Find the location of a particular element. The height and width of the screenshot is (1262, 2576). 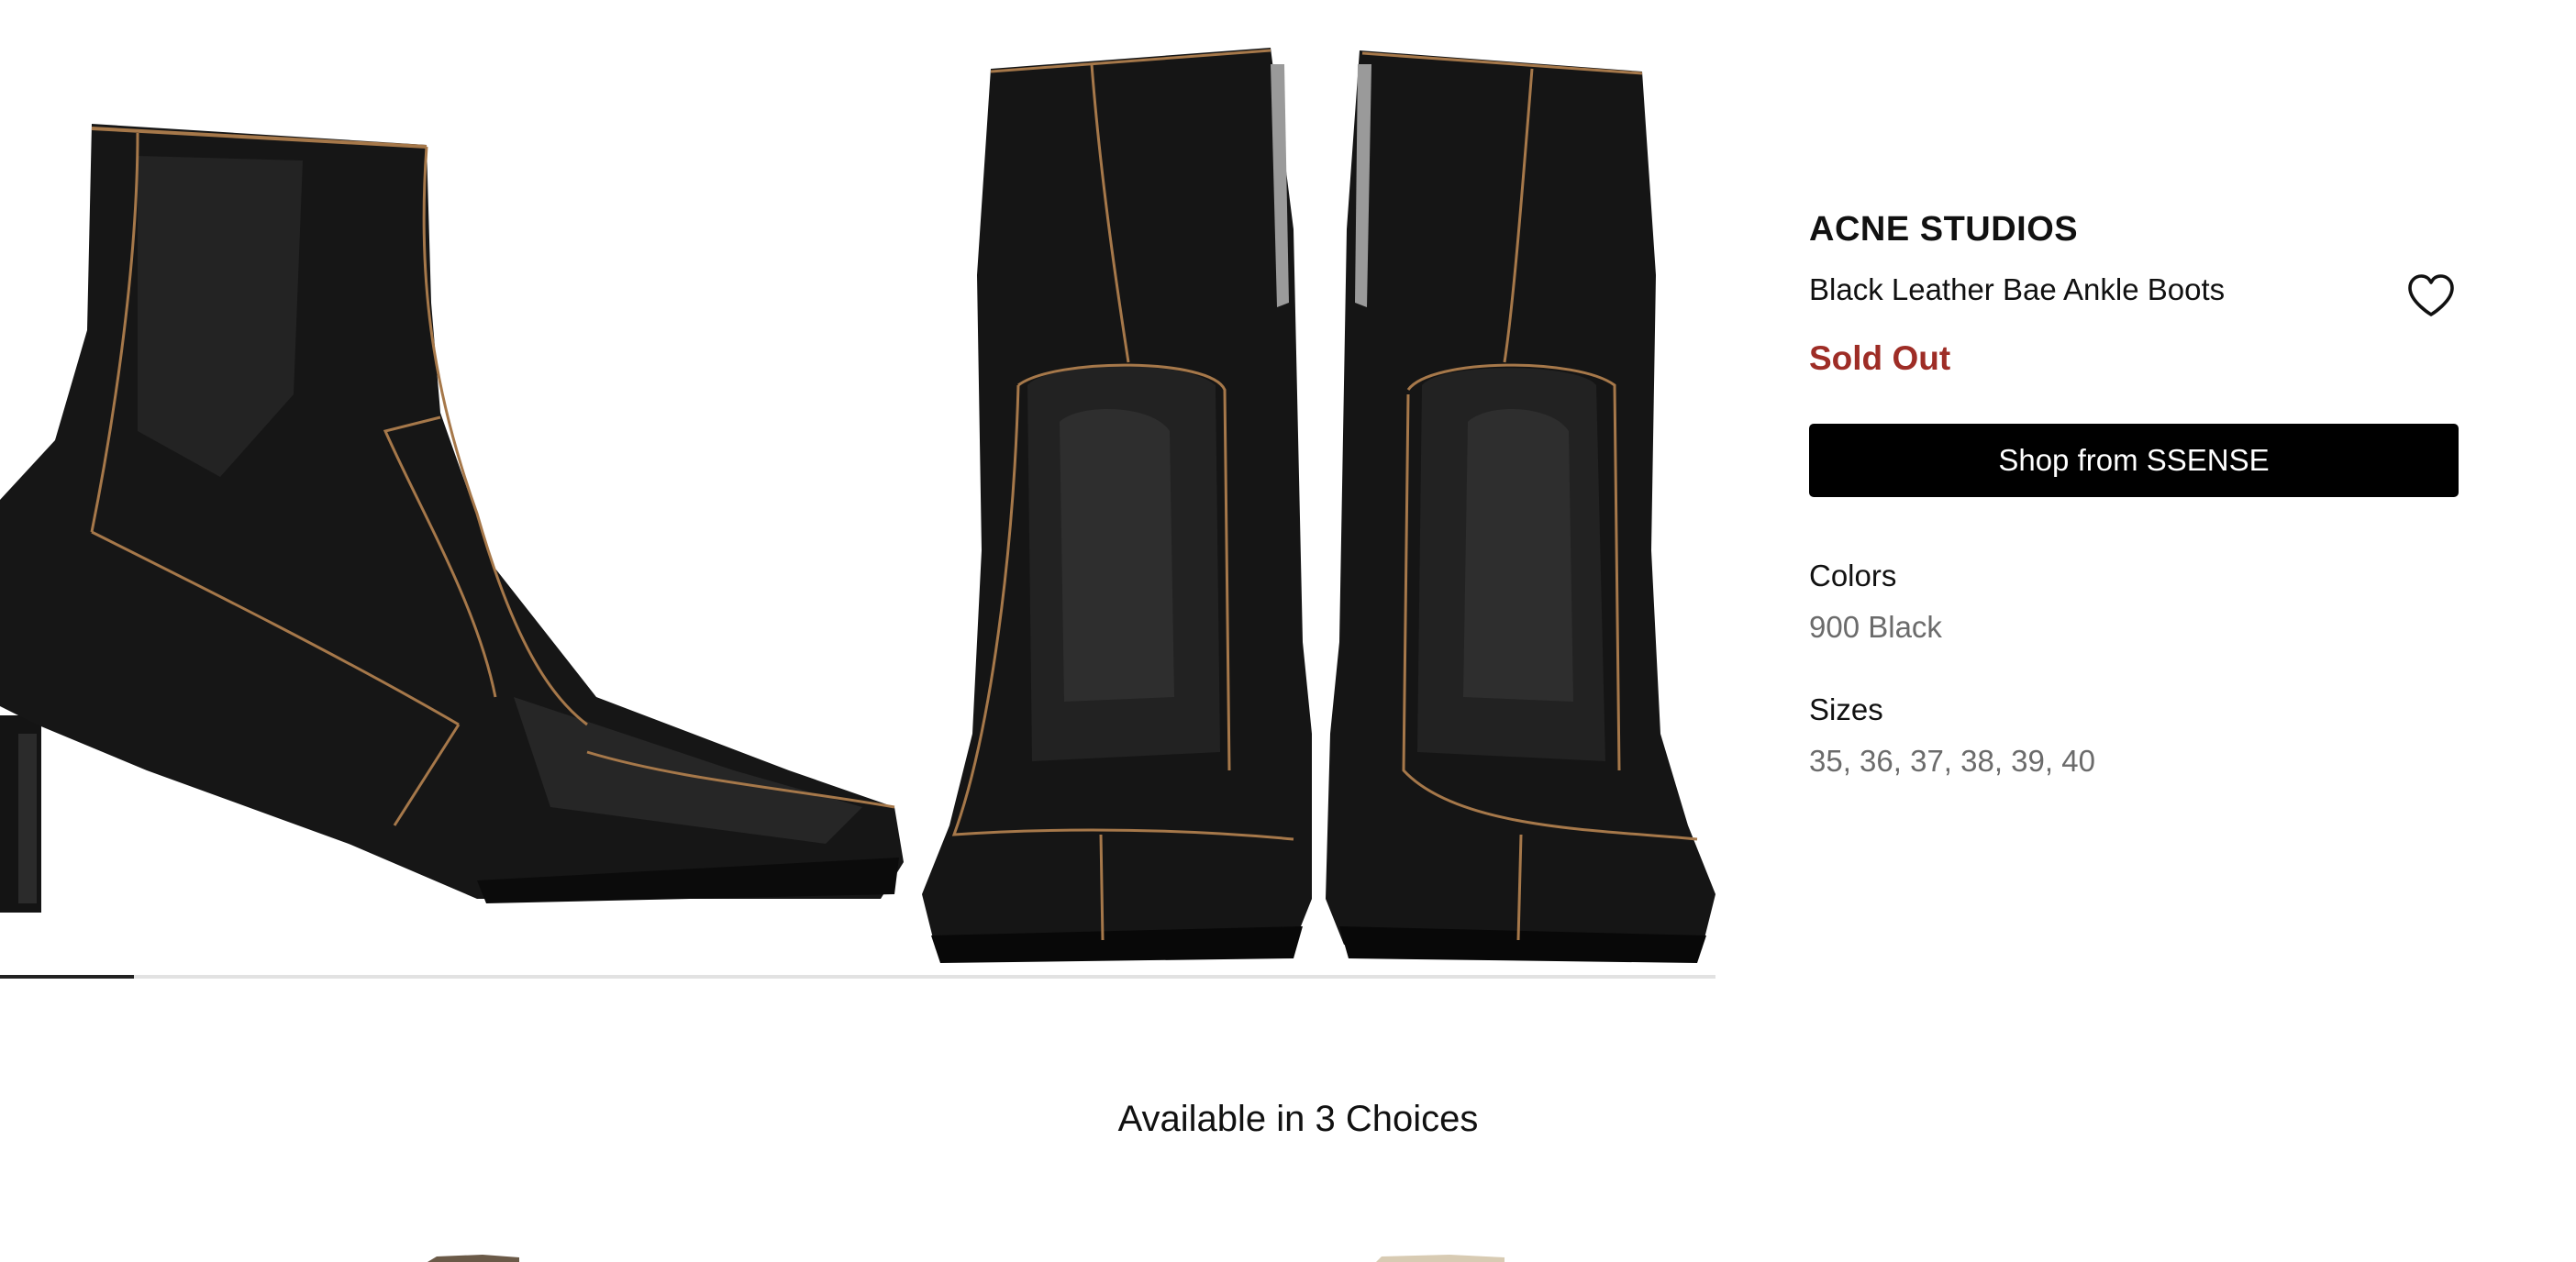

colors-label: Colors is located at coordinates (1853, 575).